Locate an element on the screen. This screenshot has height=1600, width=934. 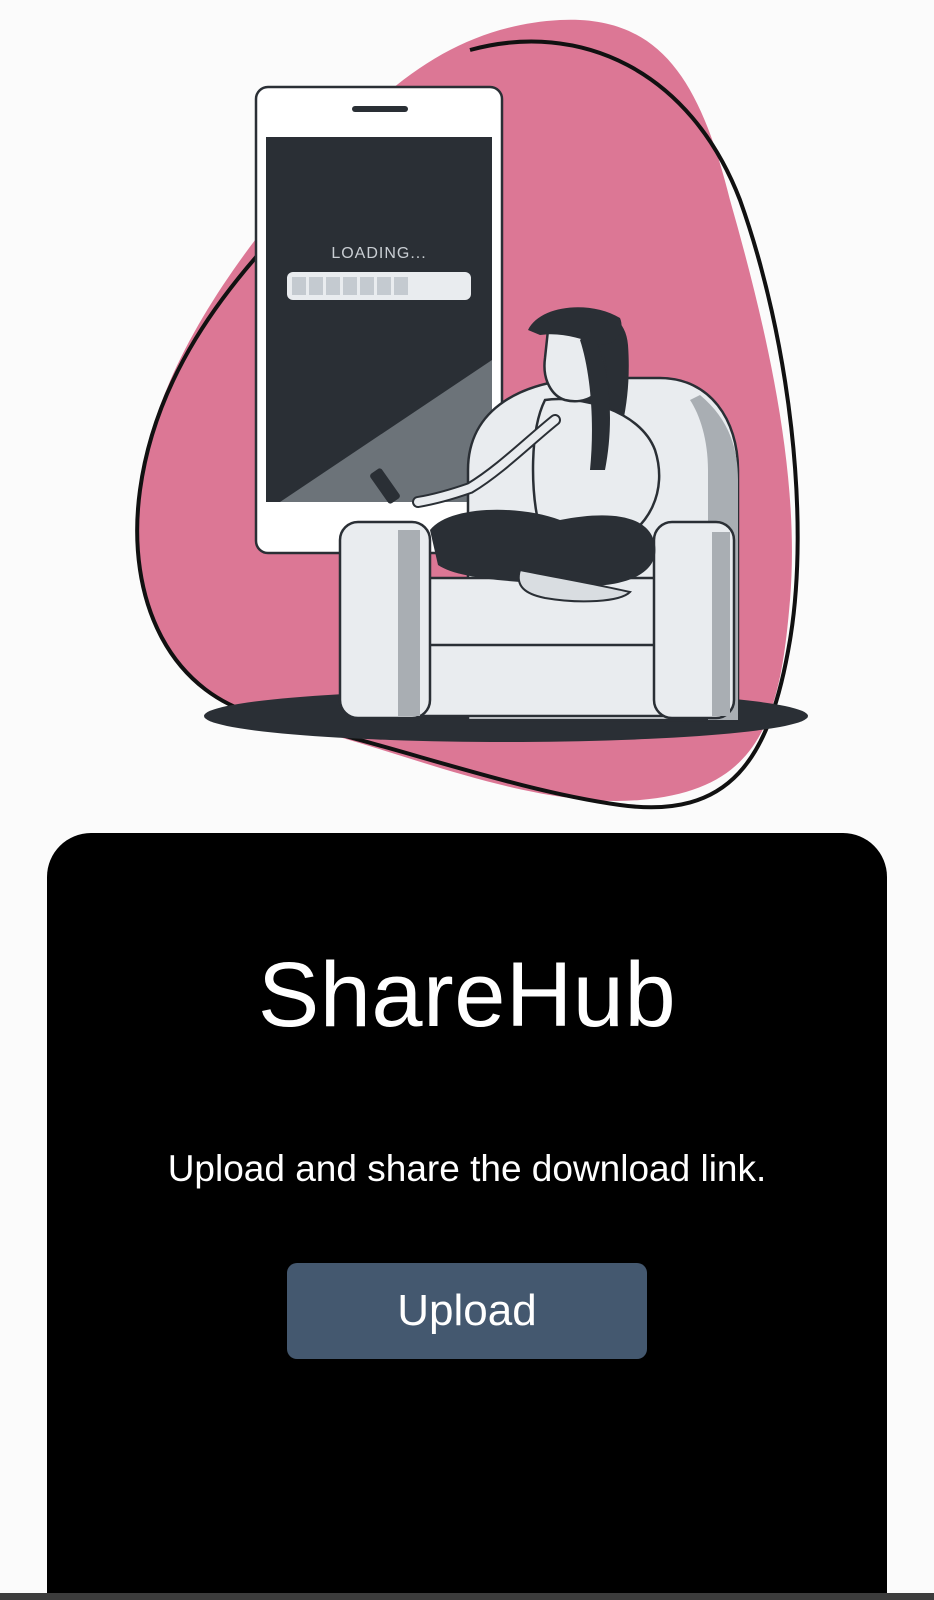
upload-button: Upload is located at coordinates (467, 1311).